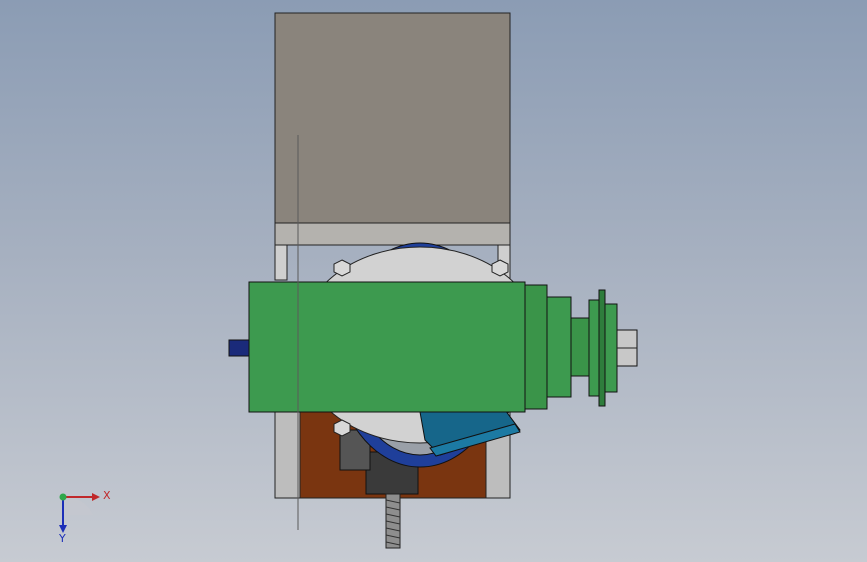 This screenshot has width=867, height=562. What do you see at coordinates (107, 495) in the screenshot?
I see `x-axis-label: X` at bounding box center [107, 495].